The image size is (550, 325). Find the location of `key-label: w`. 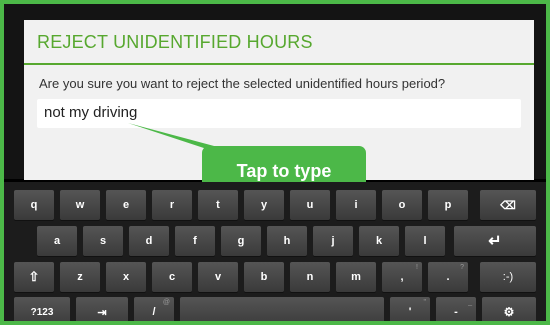

key-label: w is located at coordinates (80, 205).